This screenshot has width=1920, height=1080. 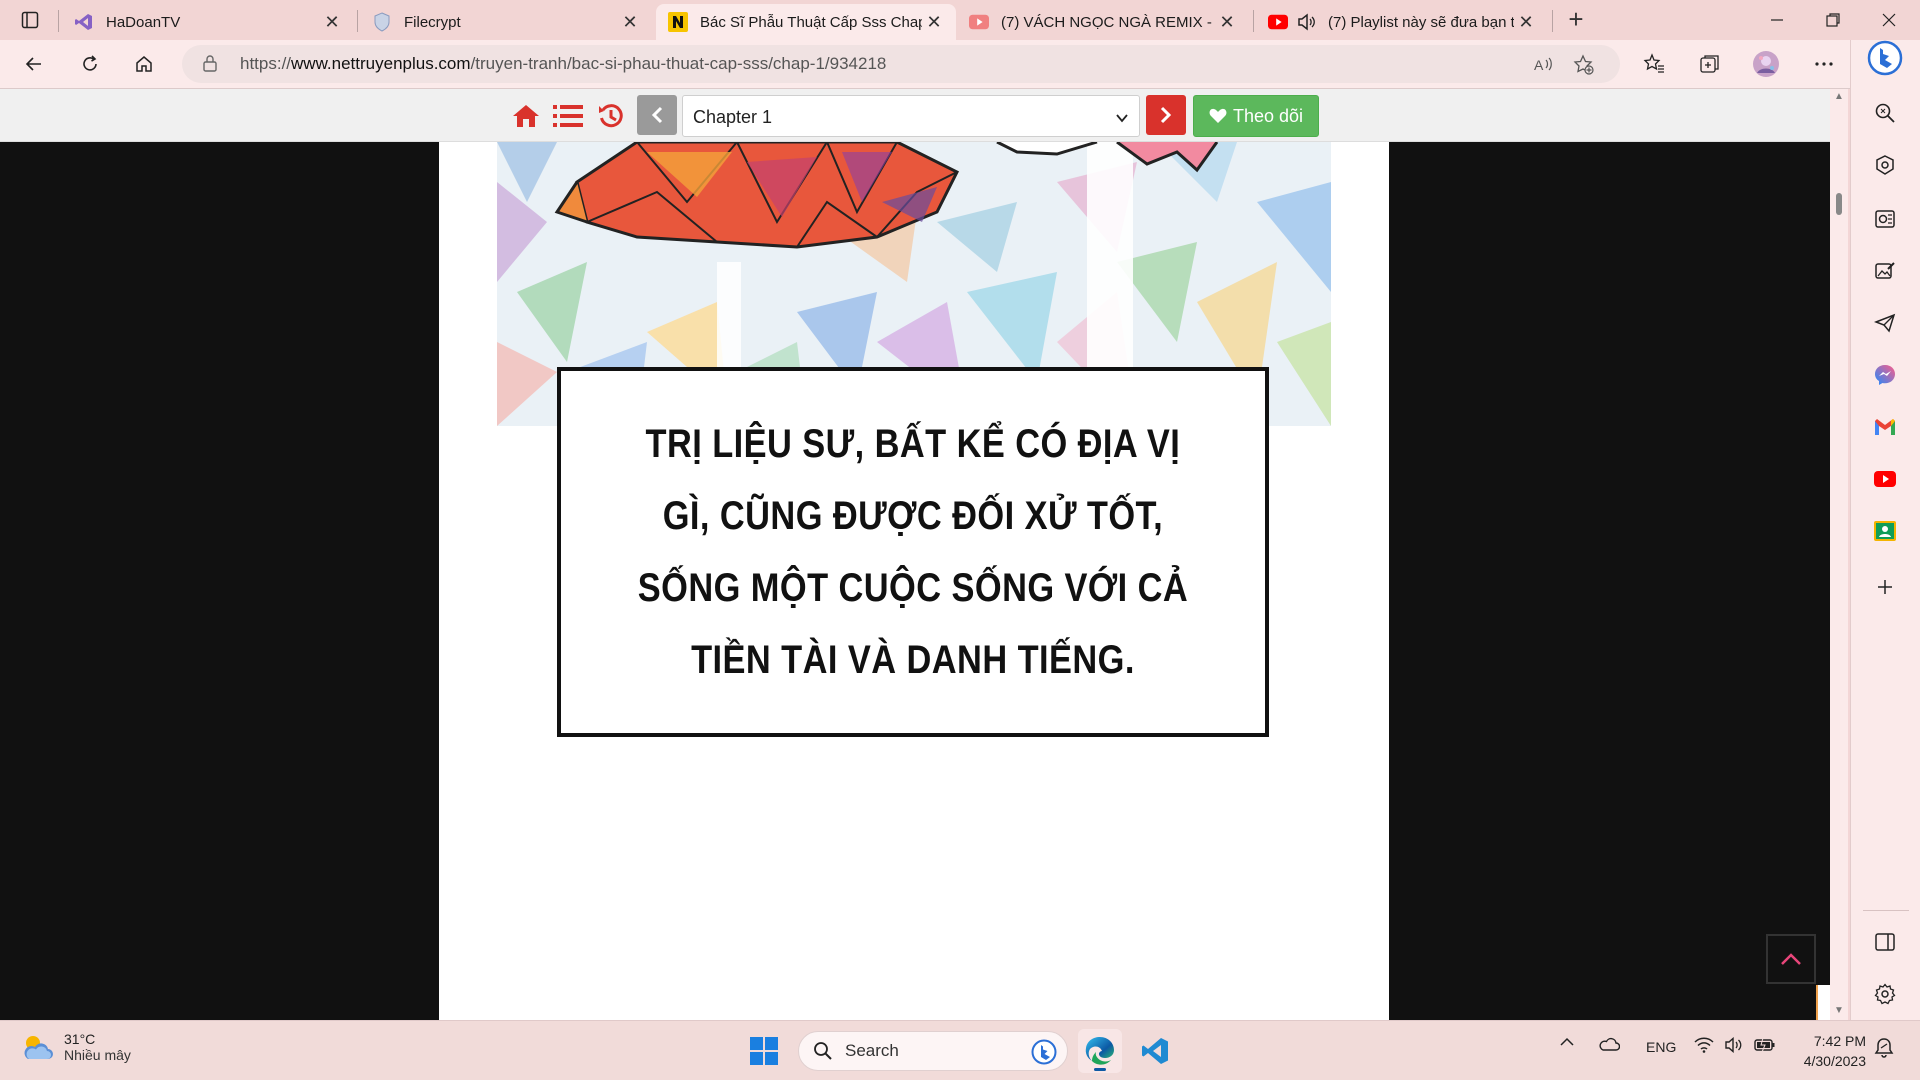 I want to click on chapter-list-link, so click(x=568, y=116).